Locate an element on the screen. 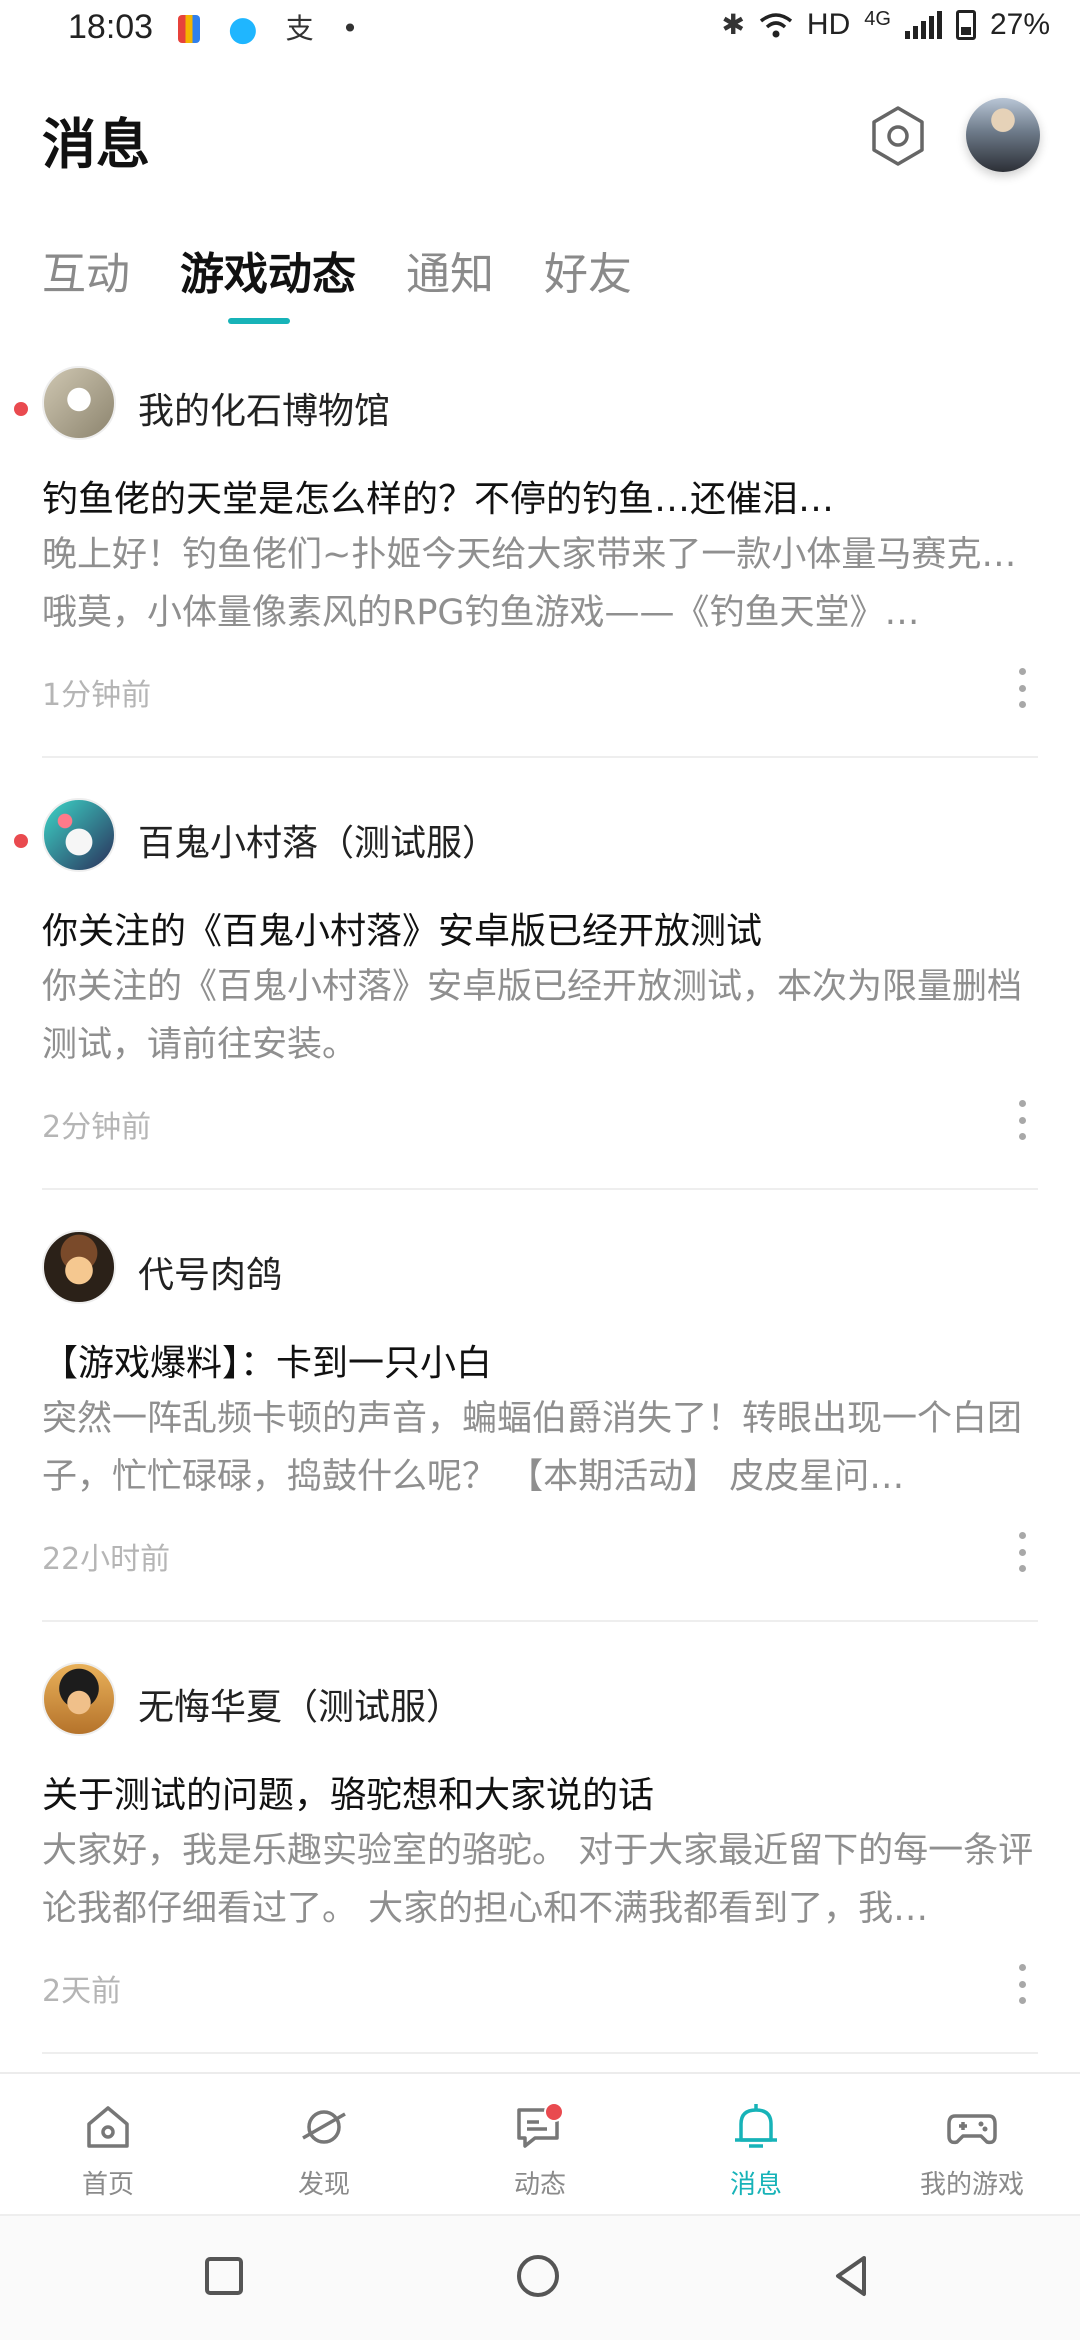 The image size is (1080, 2340). qq-icon: ● is located at coordinates (243, 29).